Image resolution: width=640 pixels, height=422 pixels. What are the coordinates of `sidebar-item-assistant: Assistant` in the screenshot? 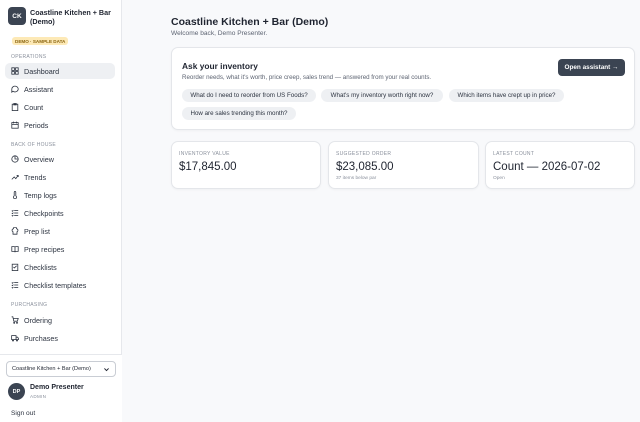 It's located at (60, 89).